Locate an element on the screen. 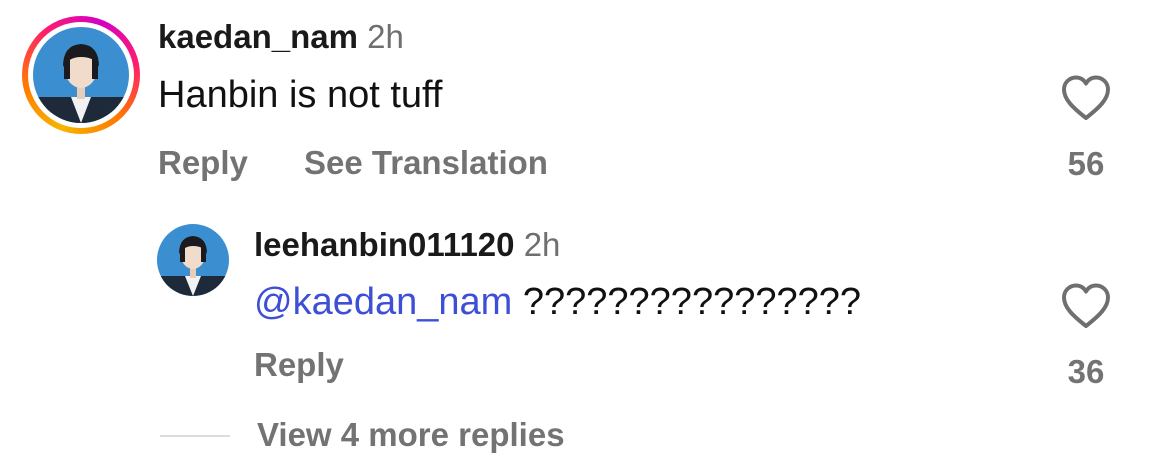  comment-time: 2h is located at coordinates (385, 36).